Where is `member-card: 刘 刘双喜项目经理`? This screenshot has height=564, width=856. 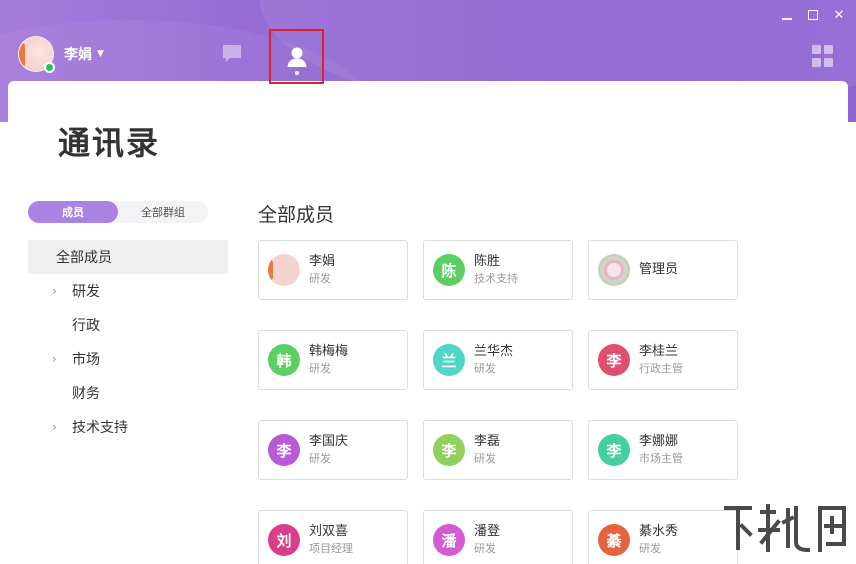 member-card: 刘 刘双喜项目经理 is located at coordinates (333, 537).